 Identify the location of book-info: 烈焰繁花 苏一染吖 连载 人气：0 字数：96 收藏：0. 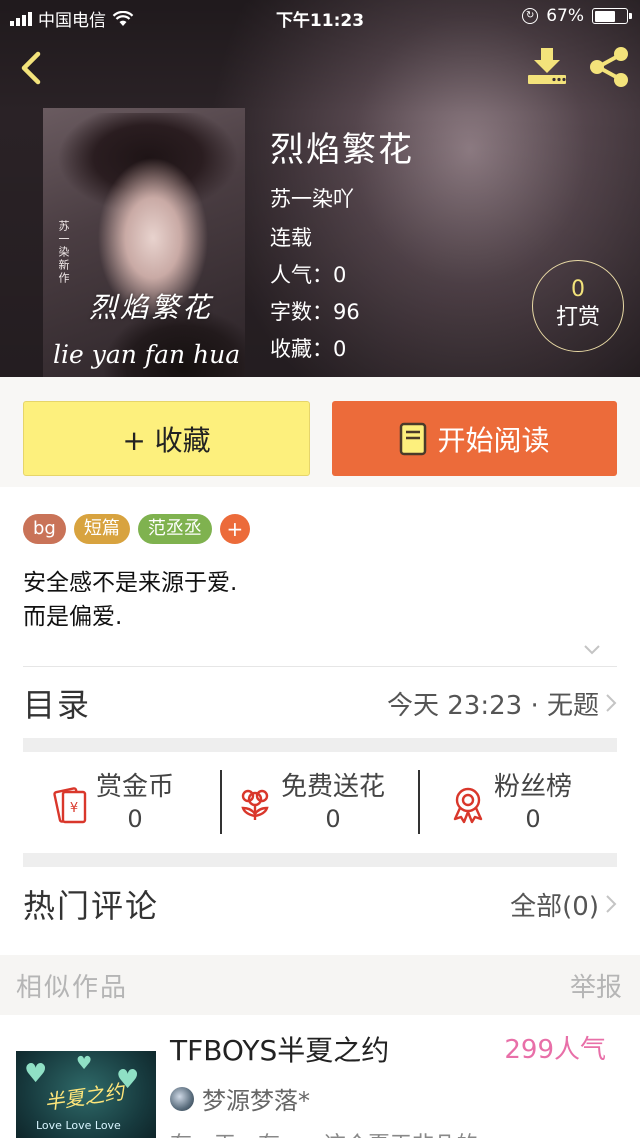
(342, 248).